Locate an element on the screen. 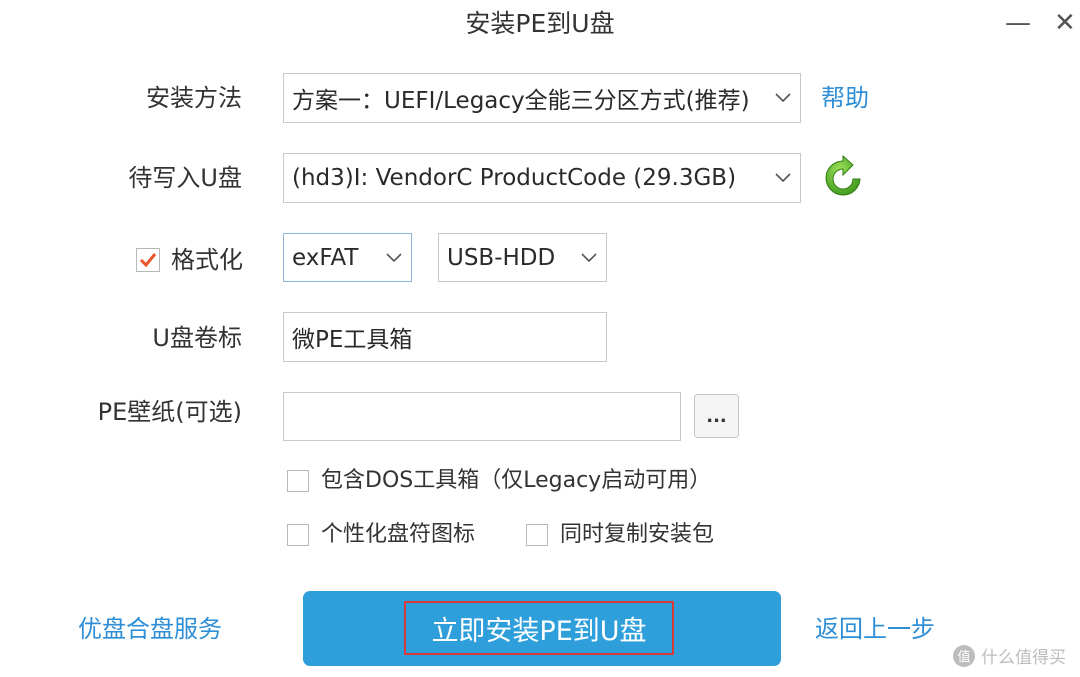 The image size is (1080, 677). install-method-label: 安装方法 is located at coordinates (194, 98).